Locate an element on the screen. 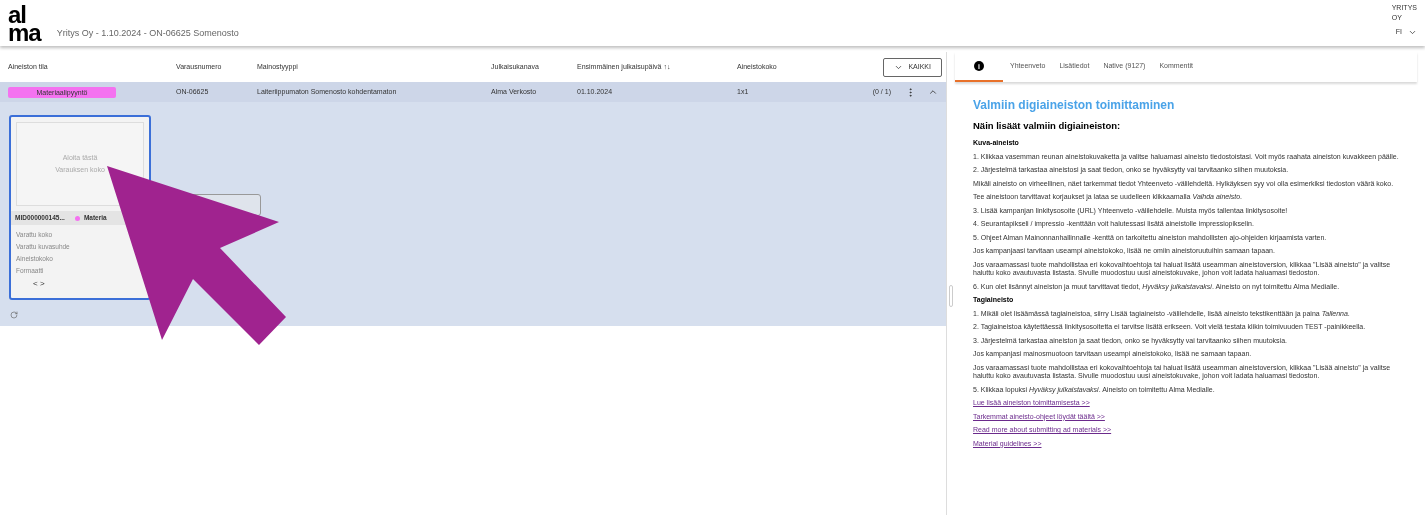 The image size is (1425, 515). info-subtitle: Näin lisäät valmiin digiaineiston: is located at coordinates (1047, 126).